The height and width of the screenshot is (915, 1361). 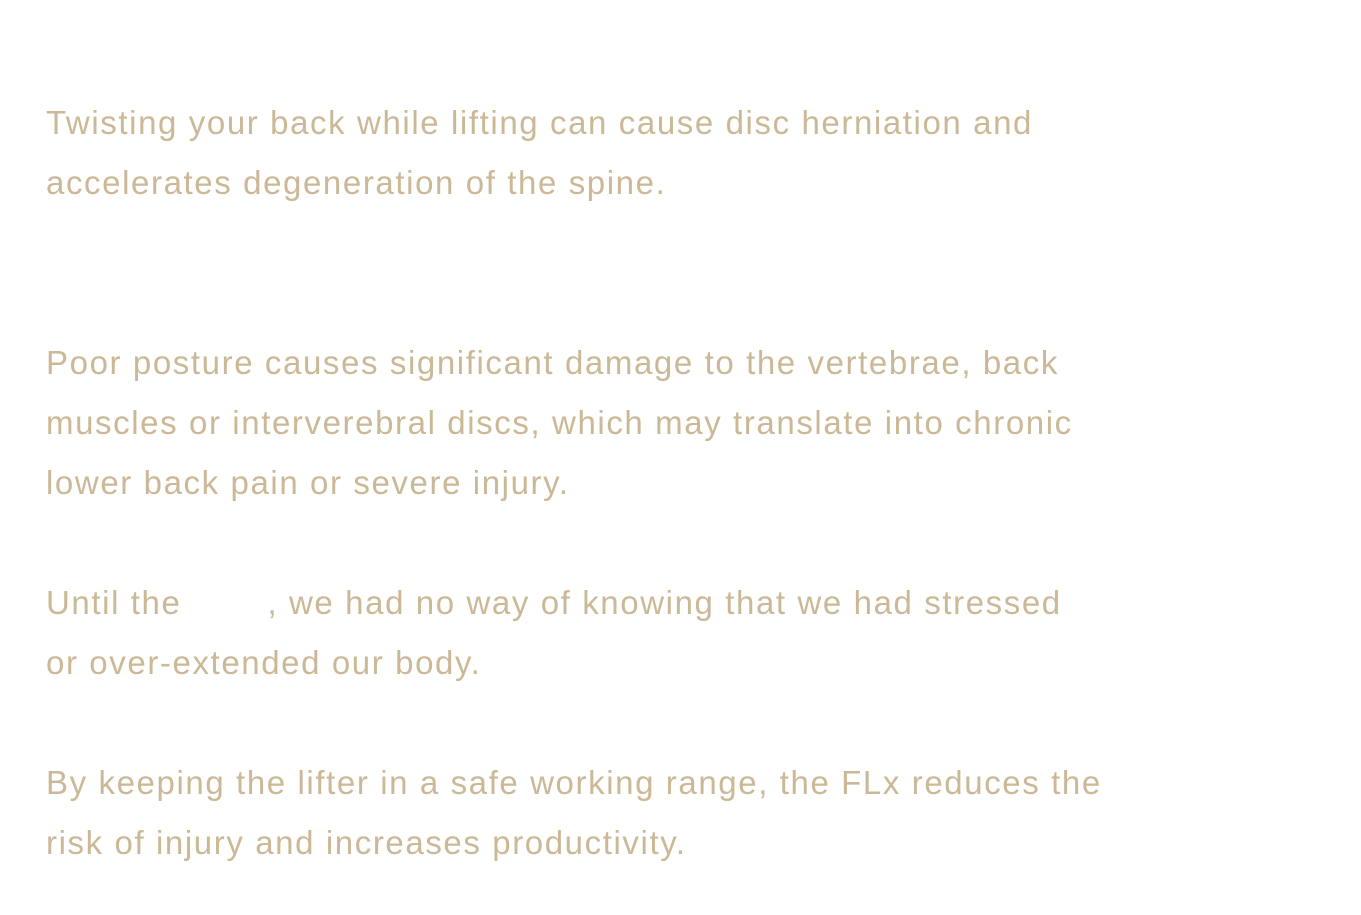 I want to click on paragraph-line: or over-extended our body., so click(x=264, y=662).